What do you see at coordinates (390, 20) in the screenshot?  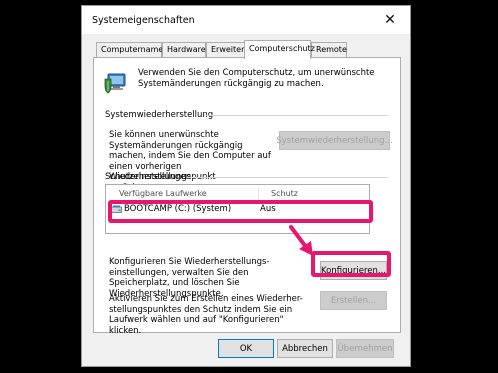 I see `close-icon: ✕` at bounding box center [390, 20].